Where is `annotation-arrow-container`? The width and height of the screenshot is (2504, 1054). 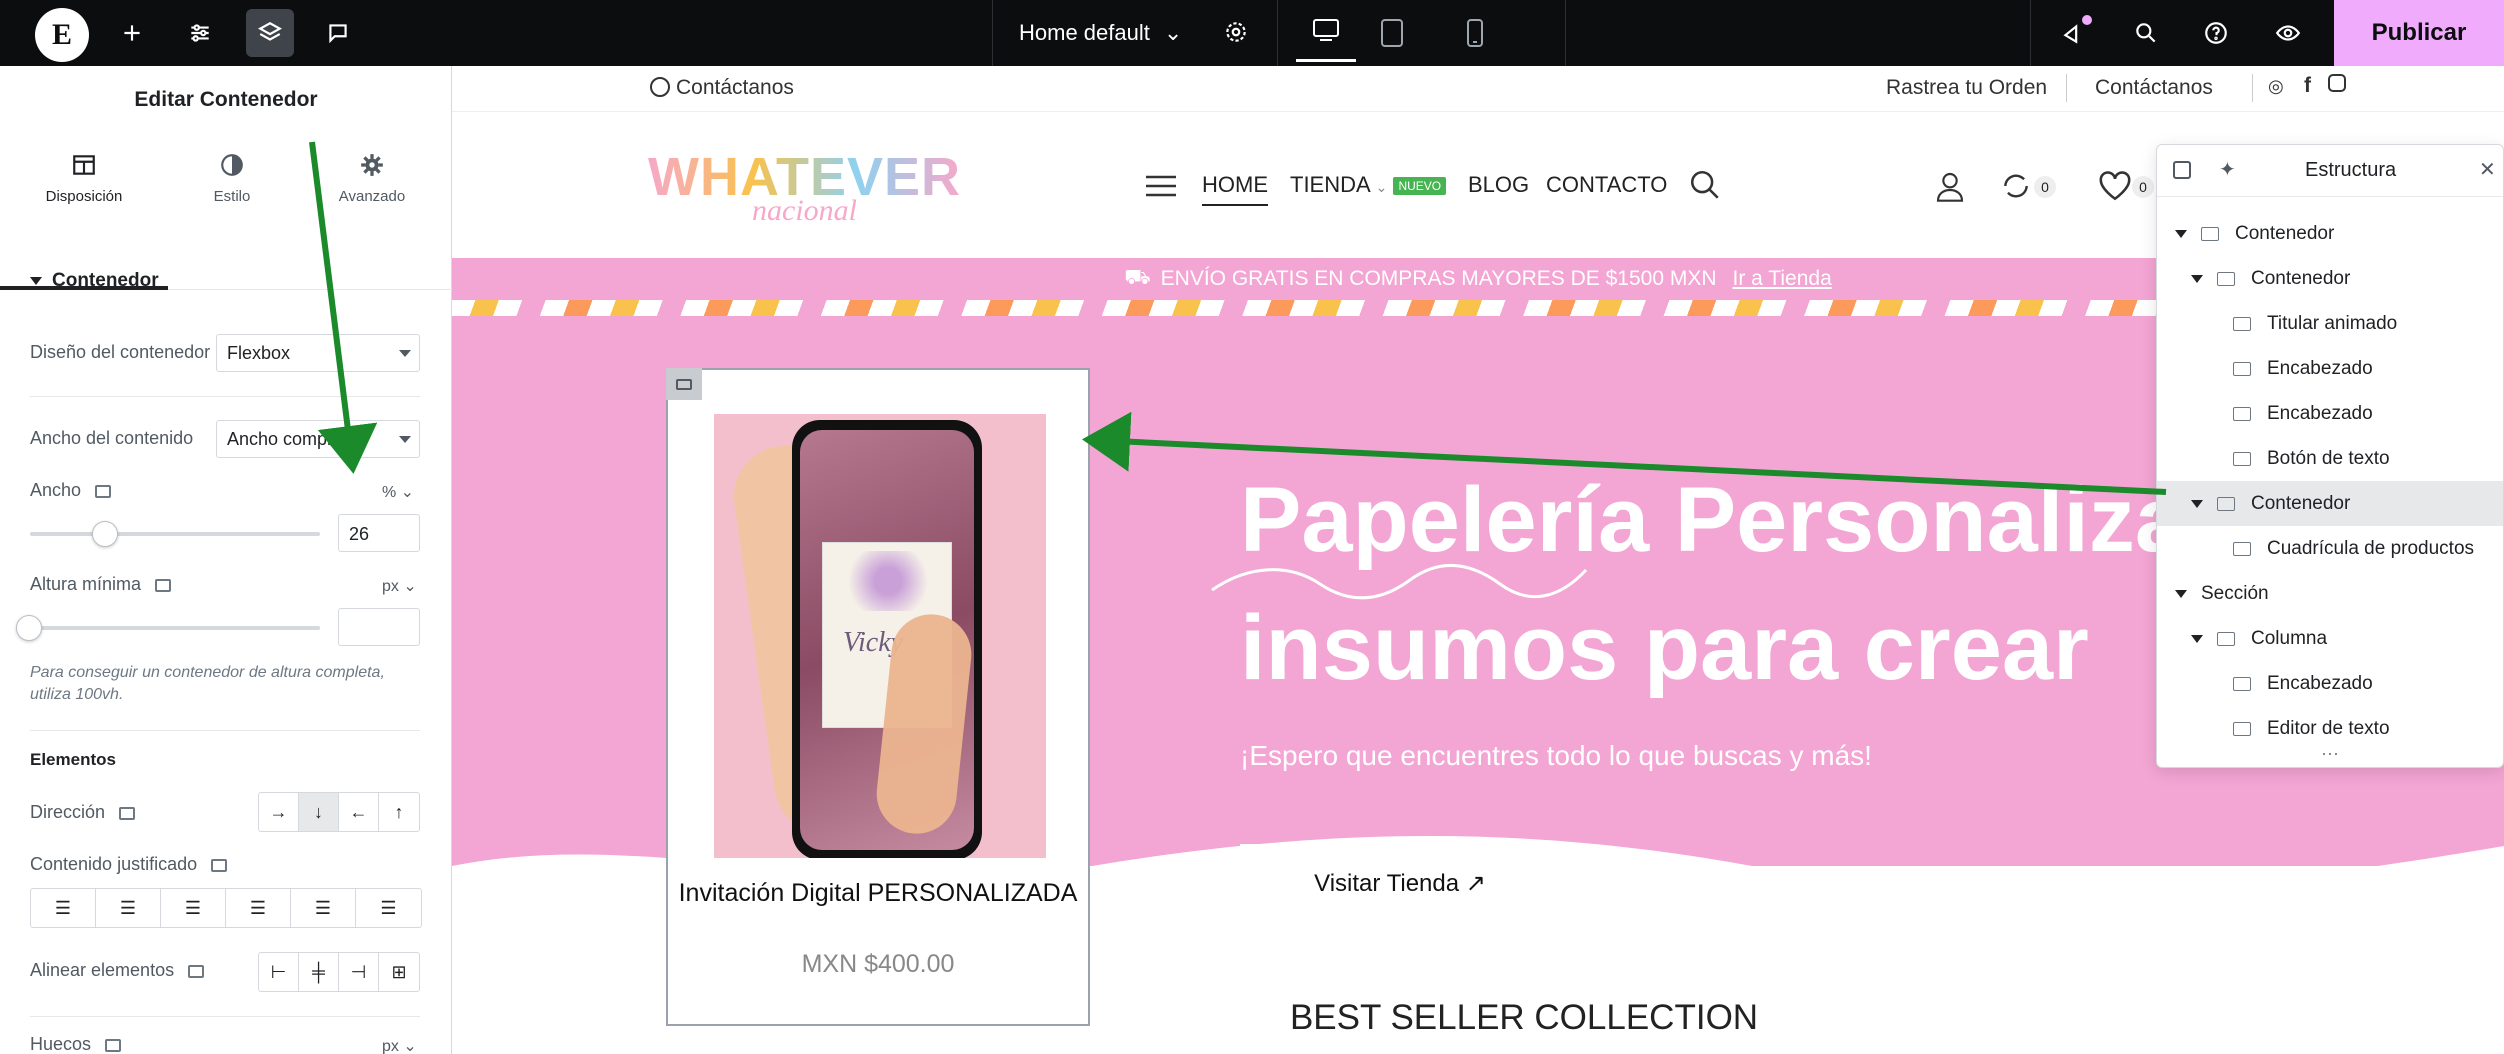 annotation-arrow-container is located at coordinates (1624, 453).